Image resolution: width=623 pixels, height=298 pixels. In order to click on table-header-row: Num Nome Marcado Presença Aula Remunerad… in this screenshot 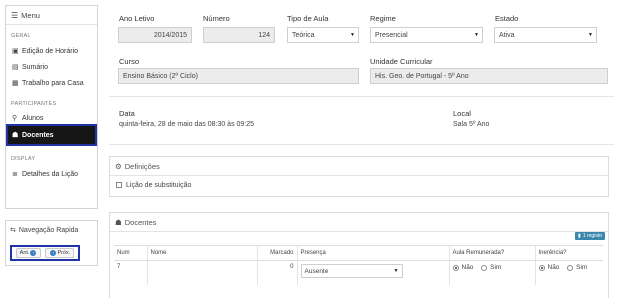, I will do `click(358, 253)`.